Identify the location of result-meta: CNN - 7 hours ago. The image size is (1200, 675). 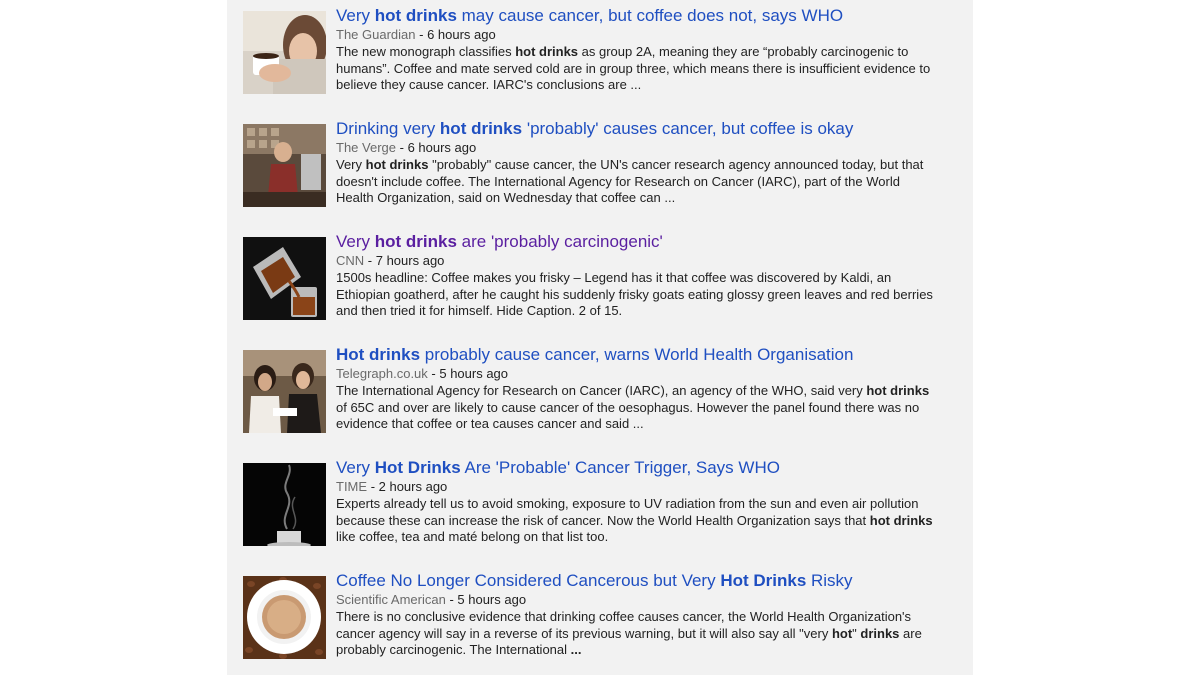
(638, 260).